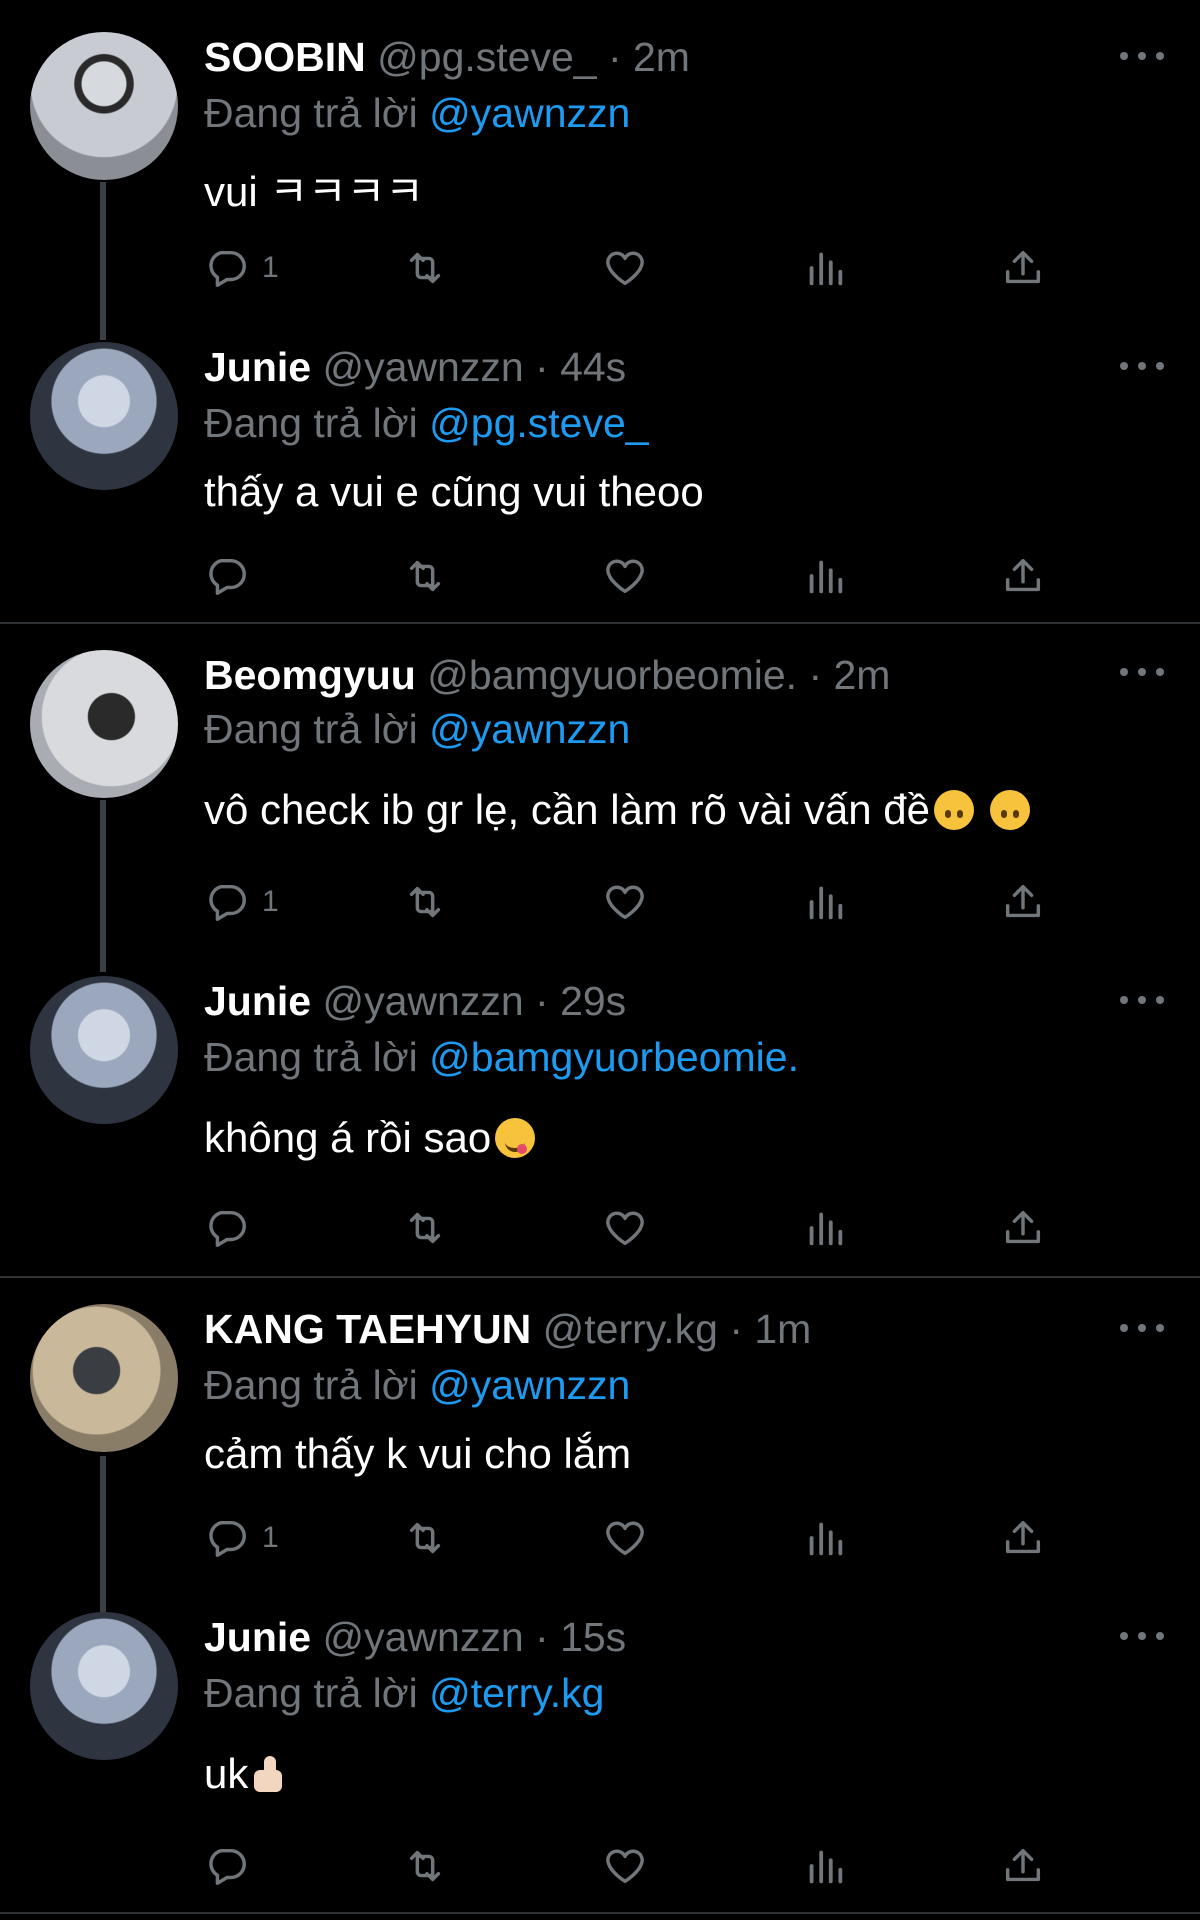 The image size is (1200, 1920). Describe the element at coordinates (103, 261) in the screenshot. I see `thread-line` at that location.